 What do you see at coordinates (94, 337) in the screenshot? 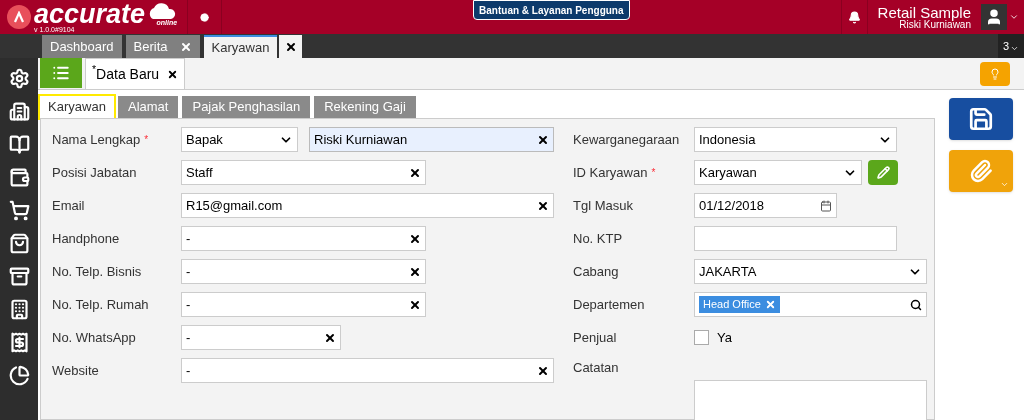
I see `field-label: No. WhatsApp` at bounding box center [94, 337].